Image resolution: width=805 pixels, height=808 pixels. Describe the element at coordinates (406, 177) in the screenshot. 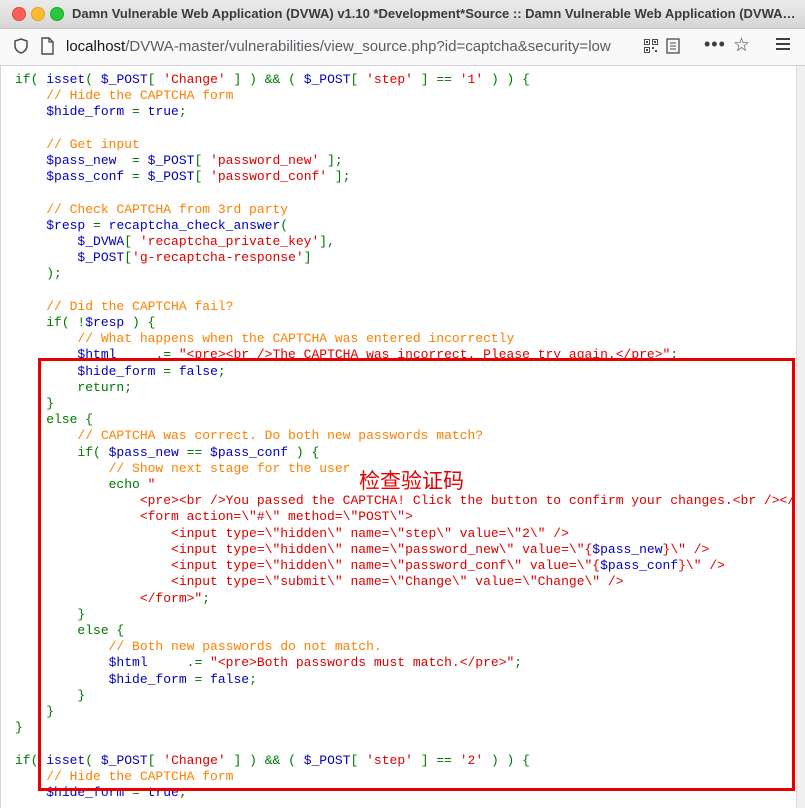

I see `code-line: $pass_conf = $_POST[ 'password_conf' ];` at that location.